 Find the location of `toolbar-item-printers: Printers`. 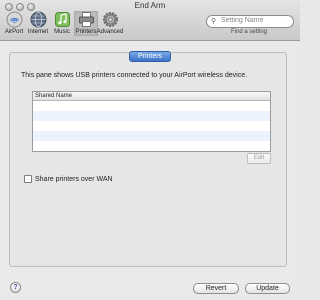

toolbar-item-printers: Printers is located at coordinates (86, 23).